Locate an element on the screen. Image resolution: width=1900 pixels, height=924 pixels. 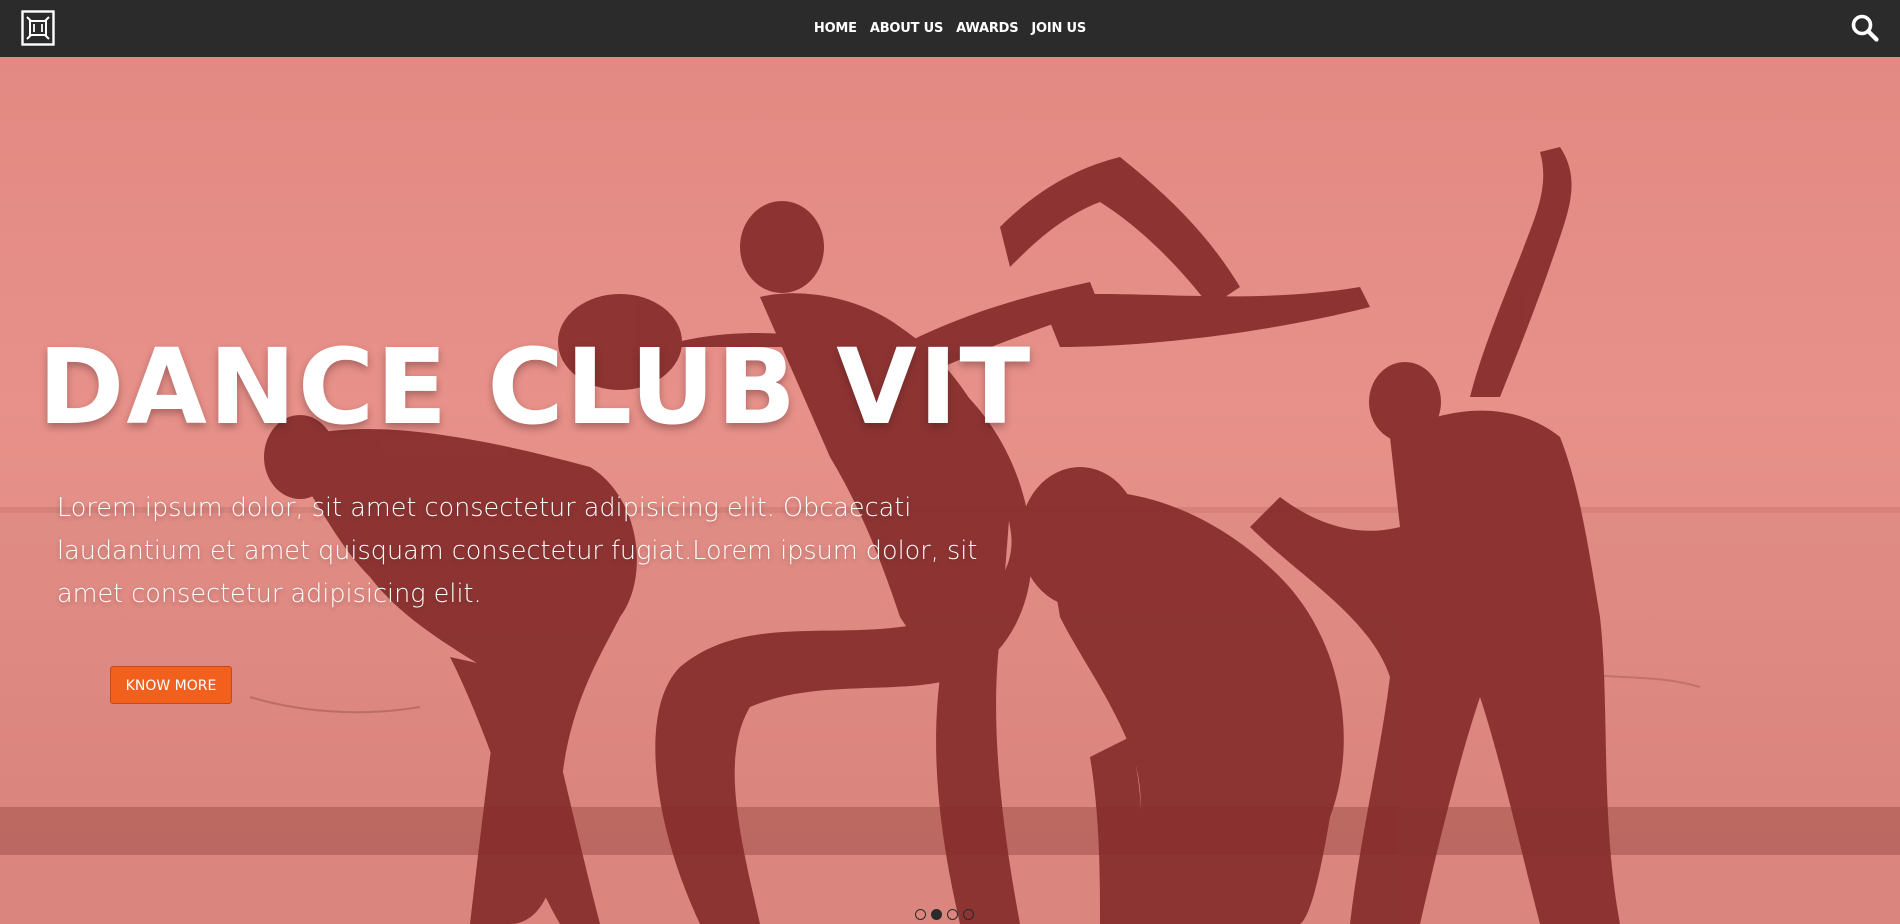
know-more-button: KNOW MORE is located at coordinates (171, 685).